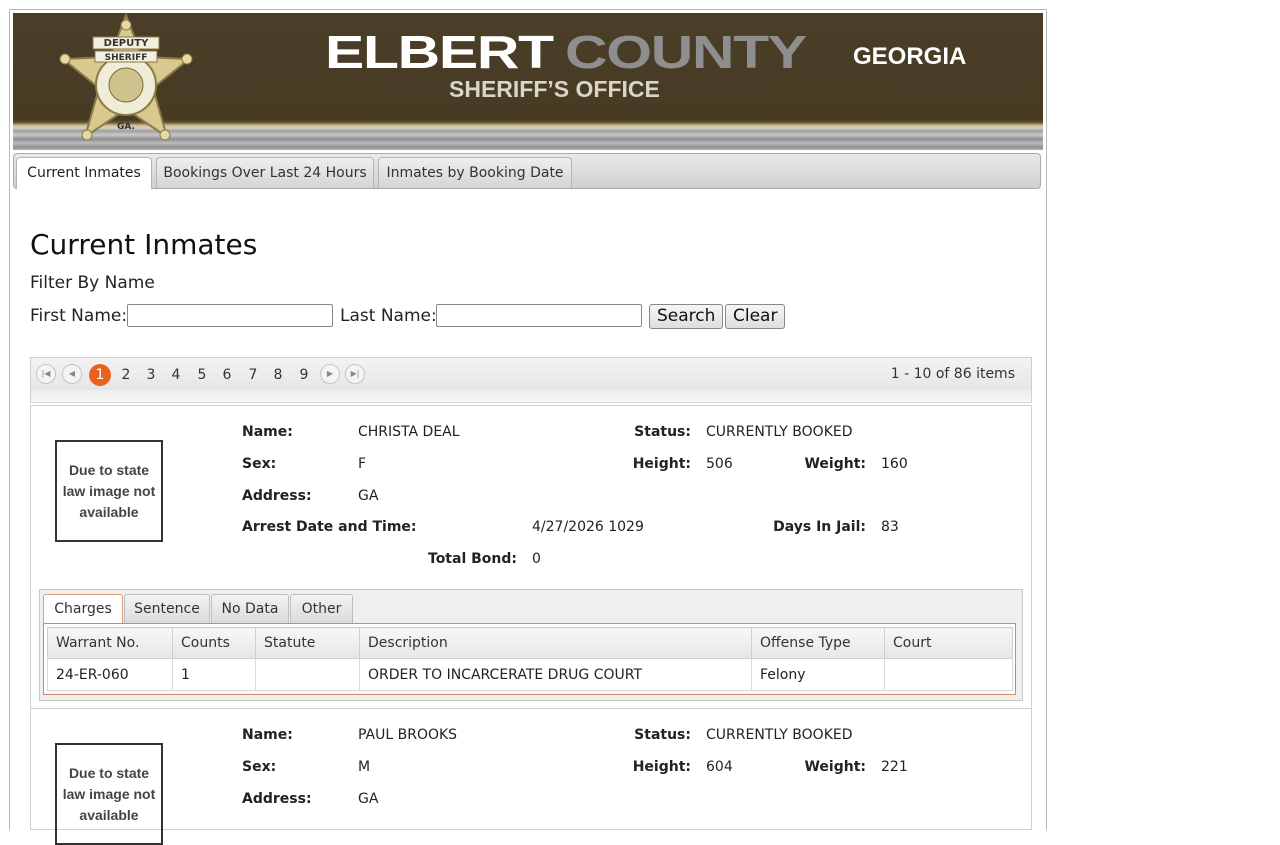 This screenshot has width=1280, height=845. I want to click on first-page-icon: |◀, so click(46, 374).